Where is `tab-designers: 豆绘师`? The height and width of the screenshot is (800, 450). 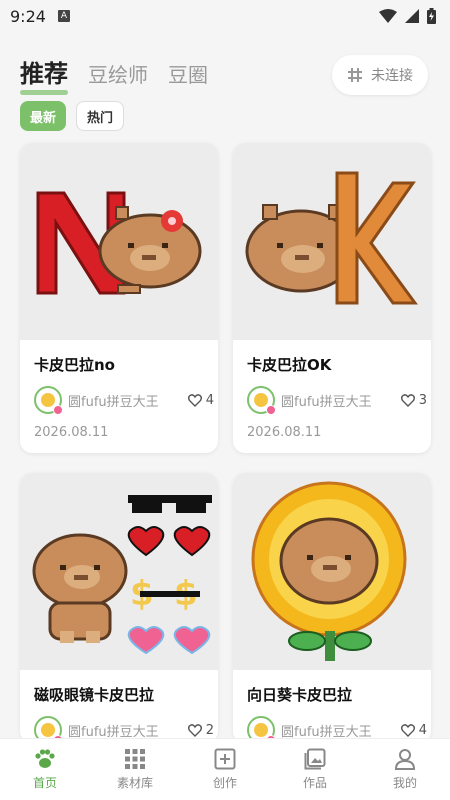
tab-designers: 豆绘师 is located at coordinates (118, 73).